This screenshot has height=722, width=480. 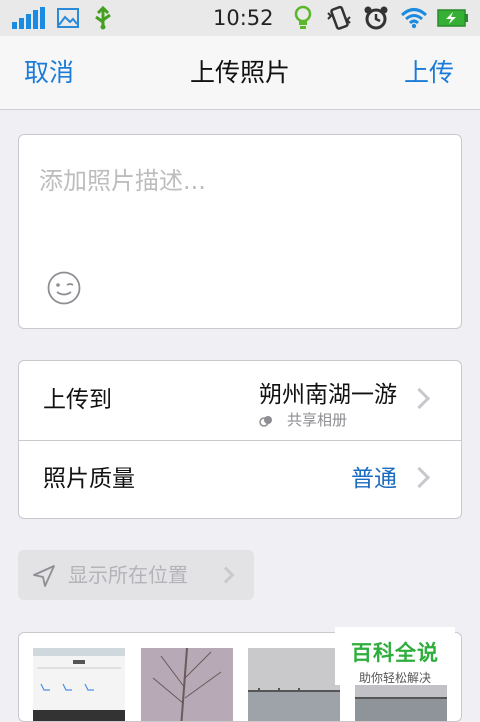 I want to click on watermark-logo: 百科全说 助你轻松解决, so click(x=395, y=656).